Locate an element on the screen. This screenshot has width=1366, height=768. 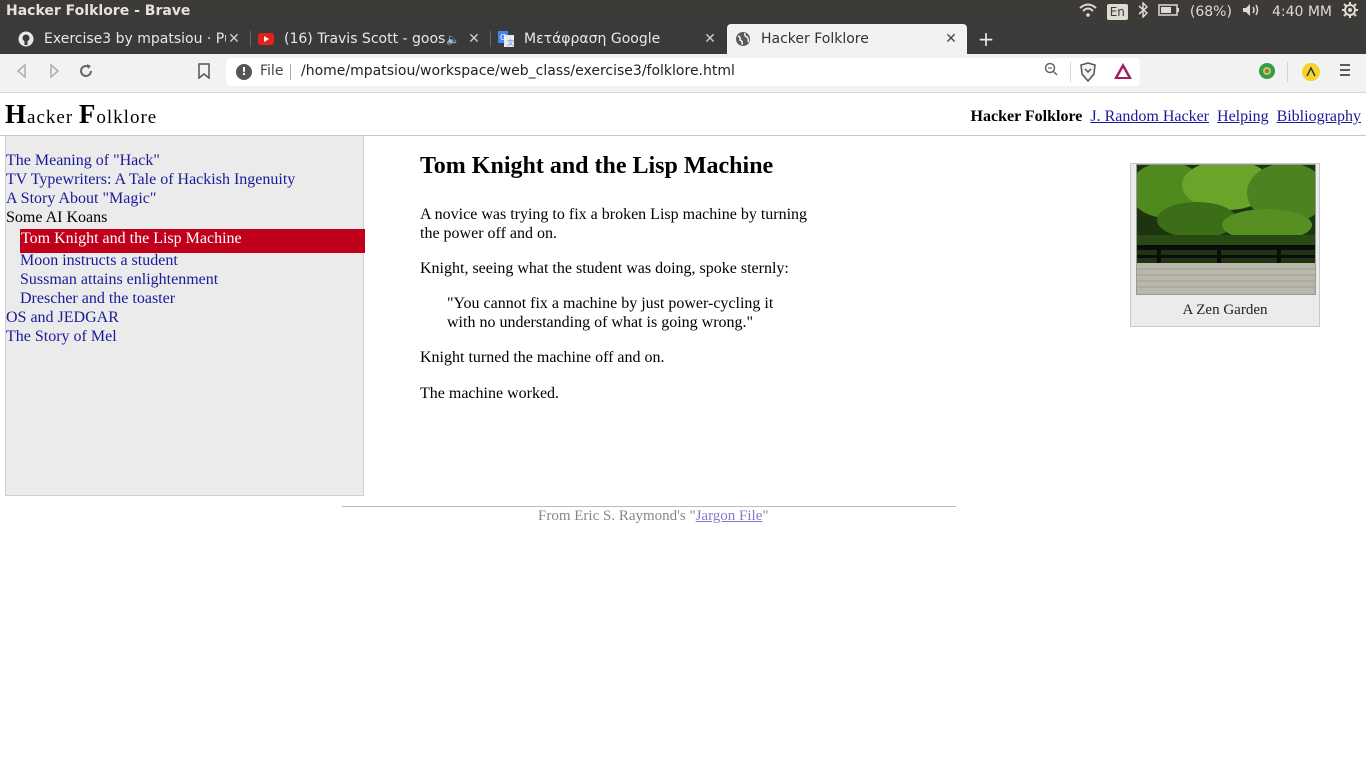
github-icon is located at coordinates (26, 39).